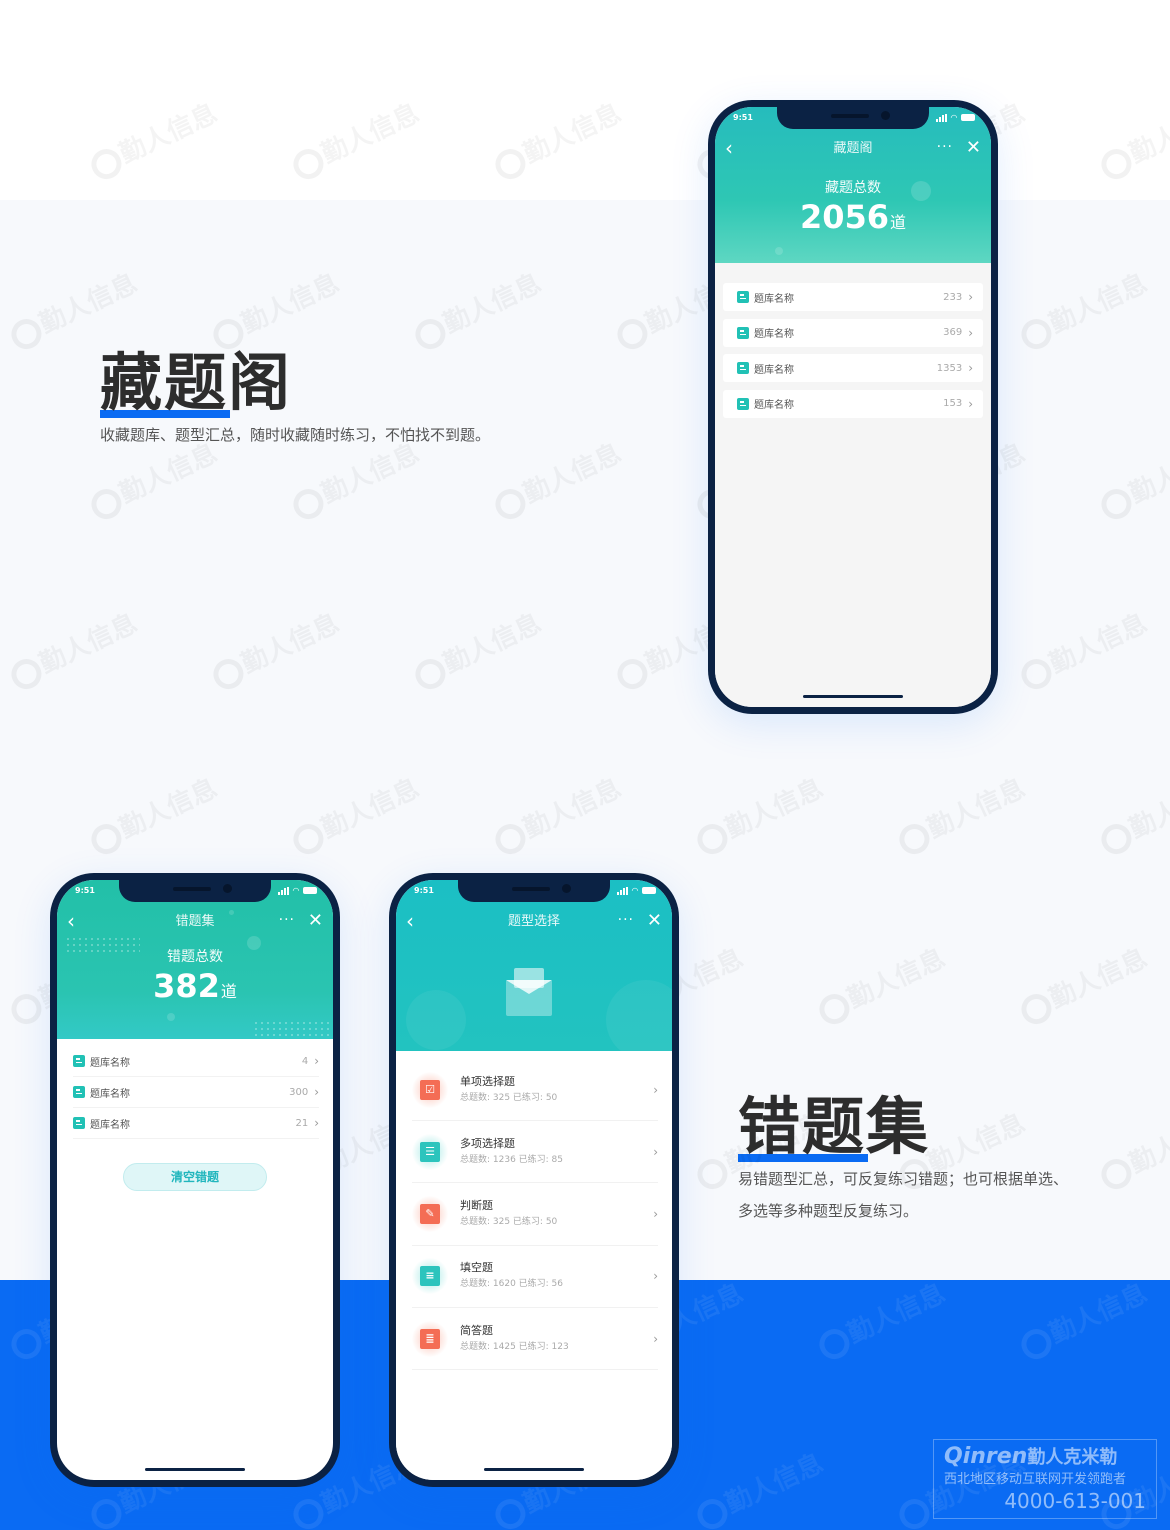  Describe the element at coordinates (302, 1123) in the screenshot. I see `item-count: 21` at that location.